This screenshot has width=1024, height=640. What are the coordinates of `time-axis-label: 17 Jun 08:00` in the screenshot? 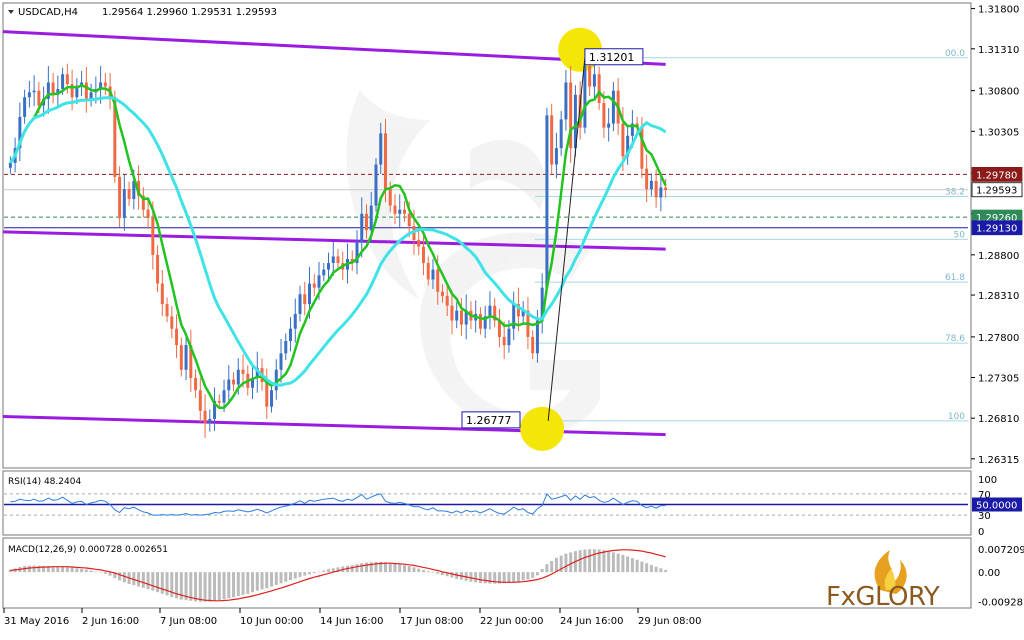 It's located at (432, 621).